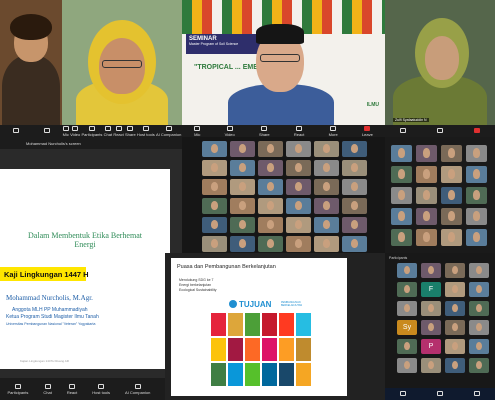 The width and height of the screenshot is (495, 400). What do you see at coordinates (431, 289) in the screenshot?
I see `avatar: F` at bounding box center [431, 289].